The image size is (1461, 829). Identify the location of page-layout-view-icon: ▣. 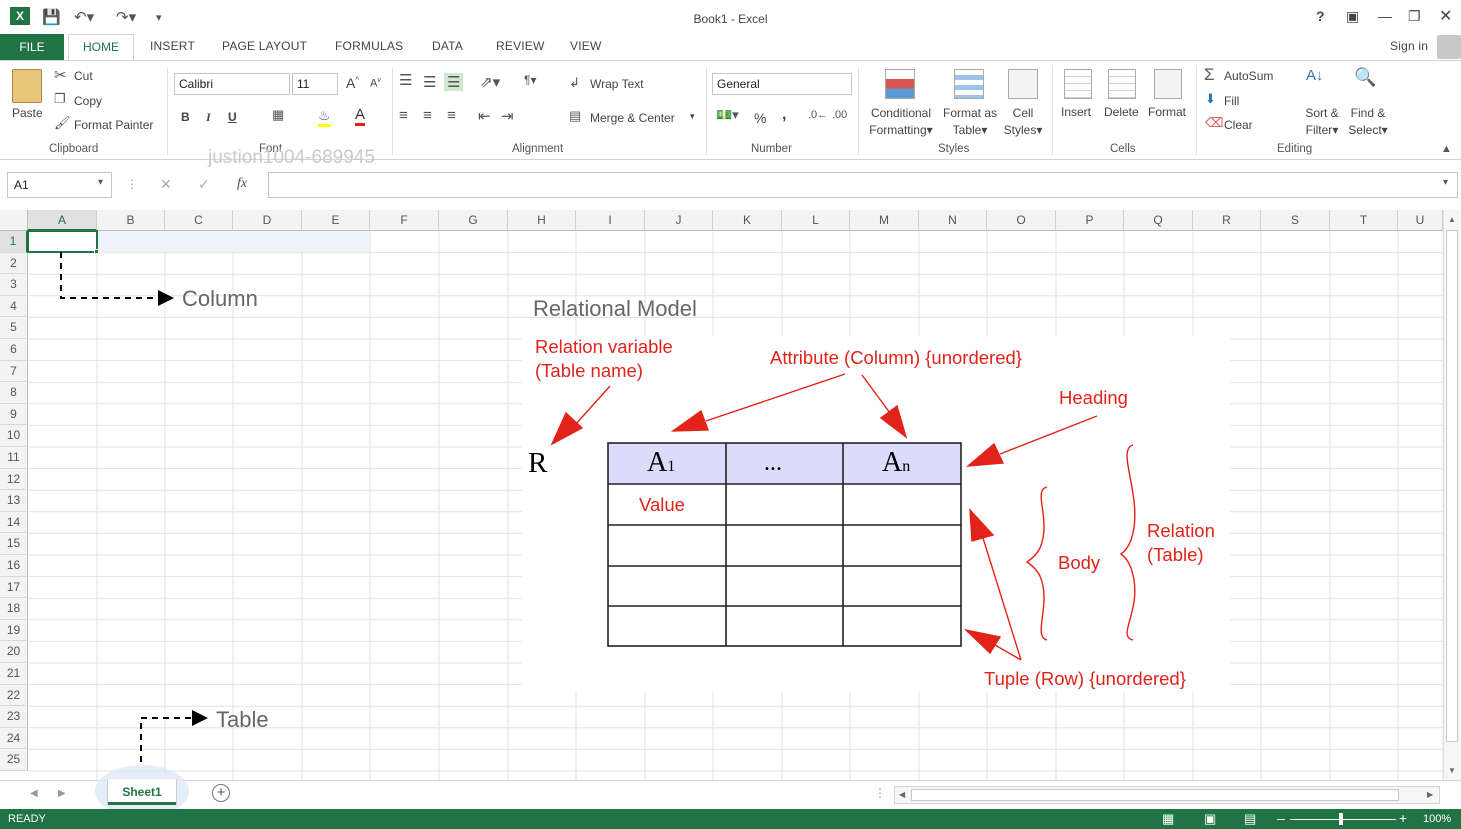
(1210, 819).